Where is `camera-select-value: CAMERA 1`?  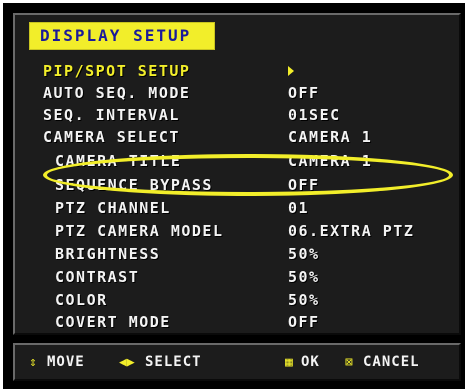 camera-select-value: CAMERA 1 is located at coordinates (330, 137).